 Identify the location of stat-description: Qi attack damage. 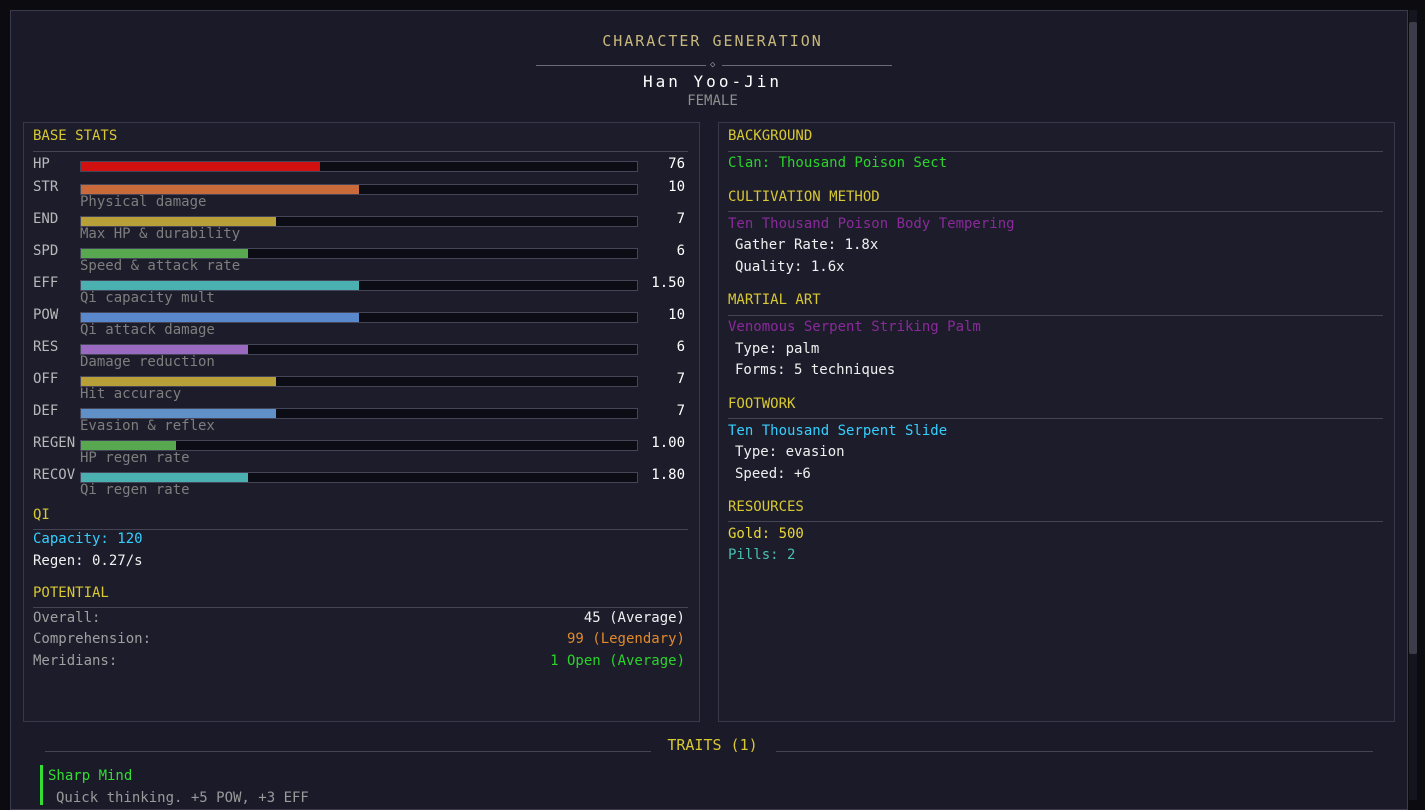
(147, 330).